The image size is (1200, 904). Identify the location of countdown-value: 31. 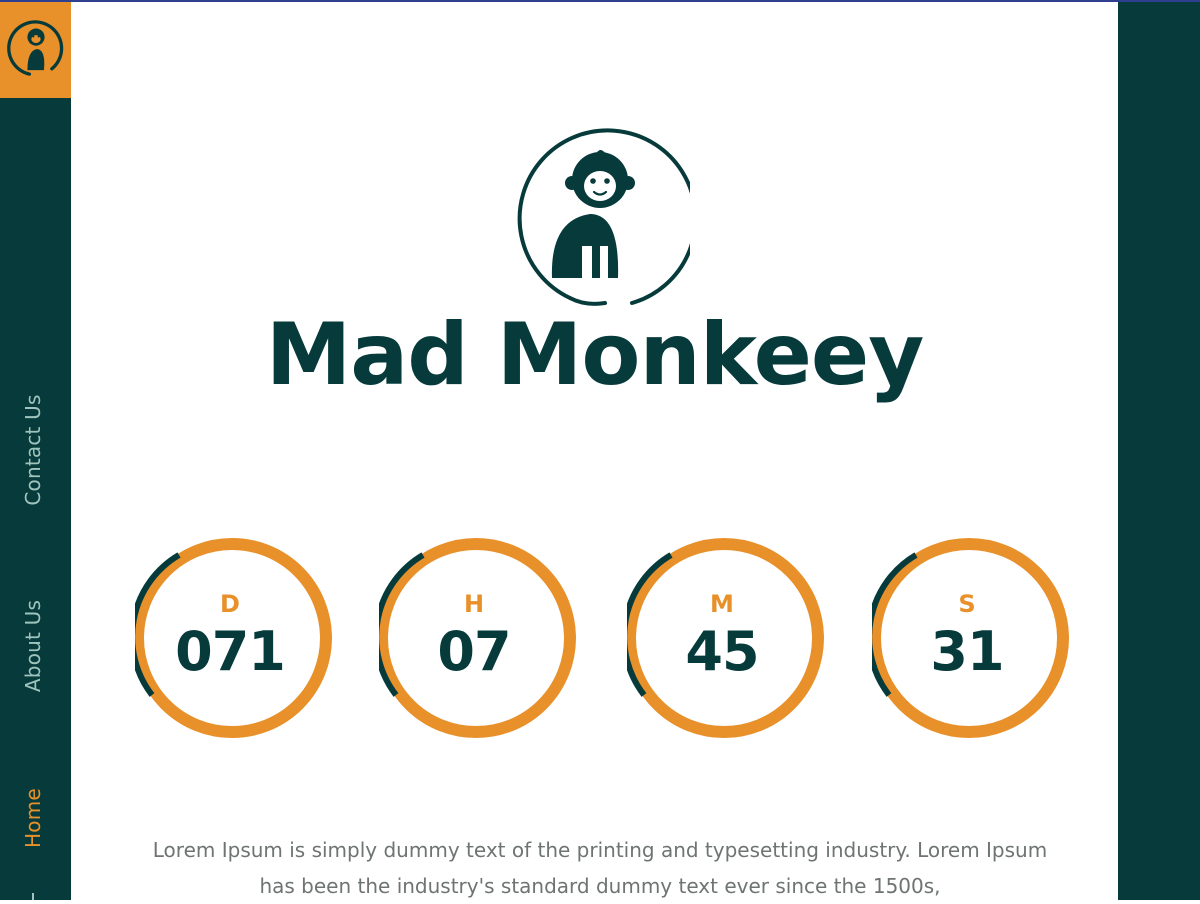
(967, 651).